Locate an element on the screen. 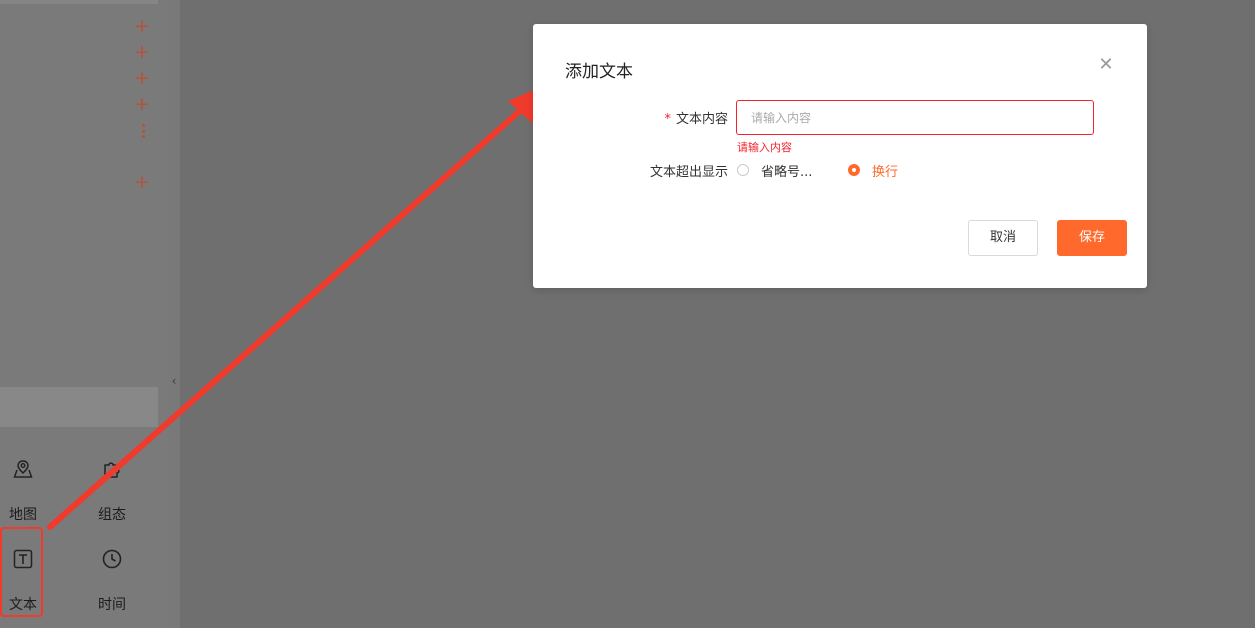 Image resolution: width=1255 pixels, height=628 pixels. required-asterisk: * is located at coordinates (667, 119).